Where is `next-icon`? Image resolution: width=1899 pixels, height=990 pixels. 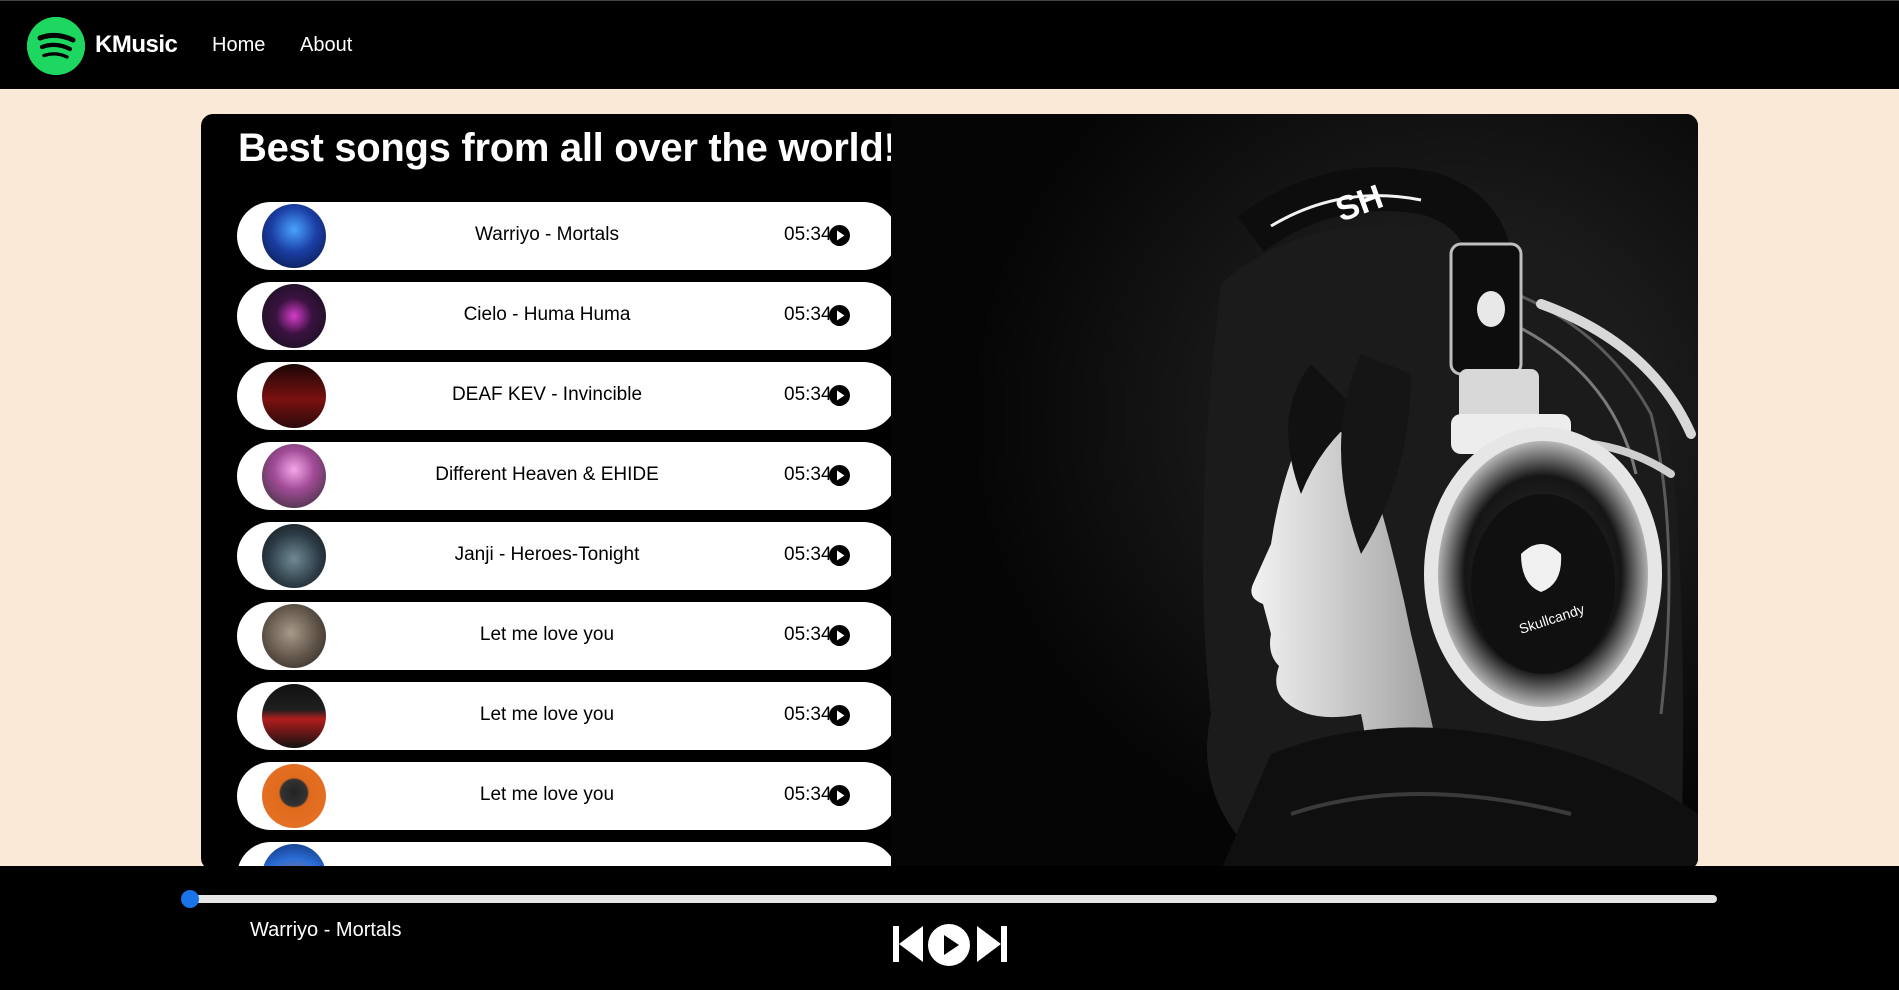 next-icon is located at coordinates (992, 944).